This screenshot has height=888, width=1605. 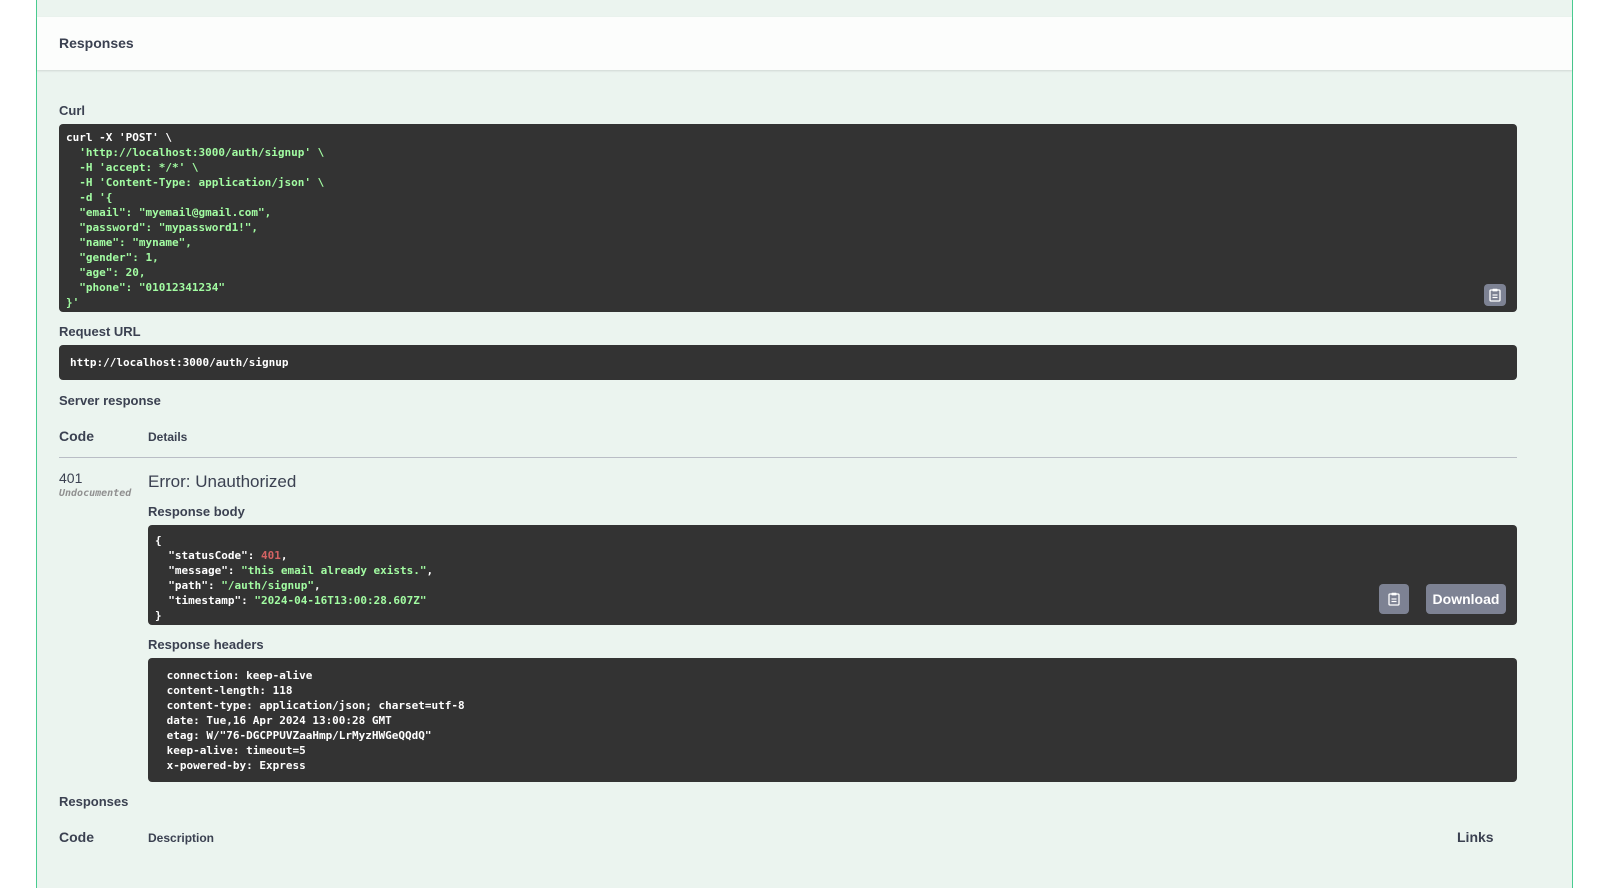 What do you see at coordinates (135, 242) in the screenshot?
I see `curl-line: "name": "myname",` at bounding box center [135, 242].